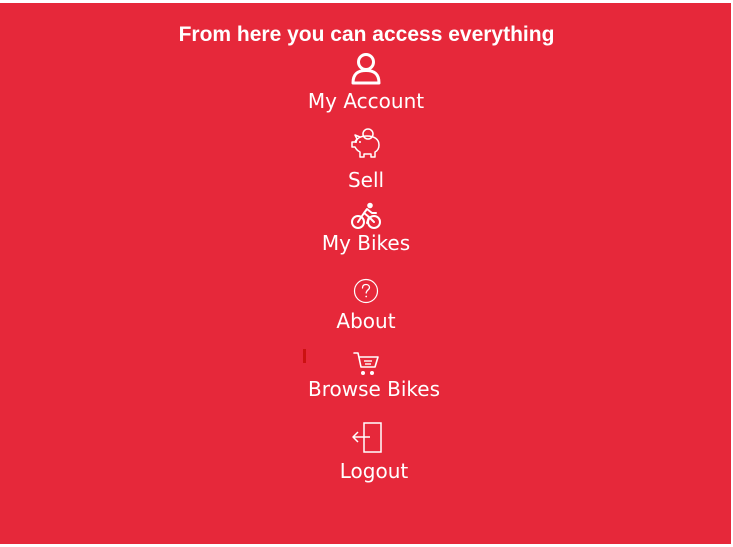 Image resolution: width=733 pixels, height=547 pixels. I want to click on cyclist-icon, so click(366, 215).